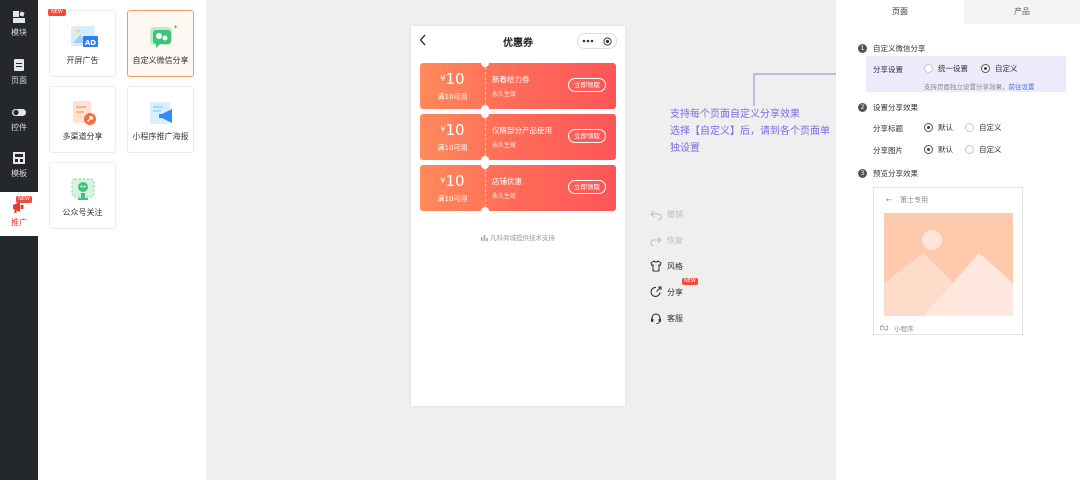 Image resolution: width=1080 pixels, height=480 pixels. I want to click on radio-label: 自定义, so click(990, 127).